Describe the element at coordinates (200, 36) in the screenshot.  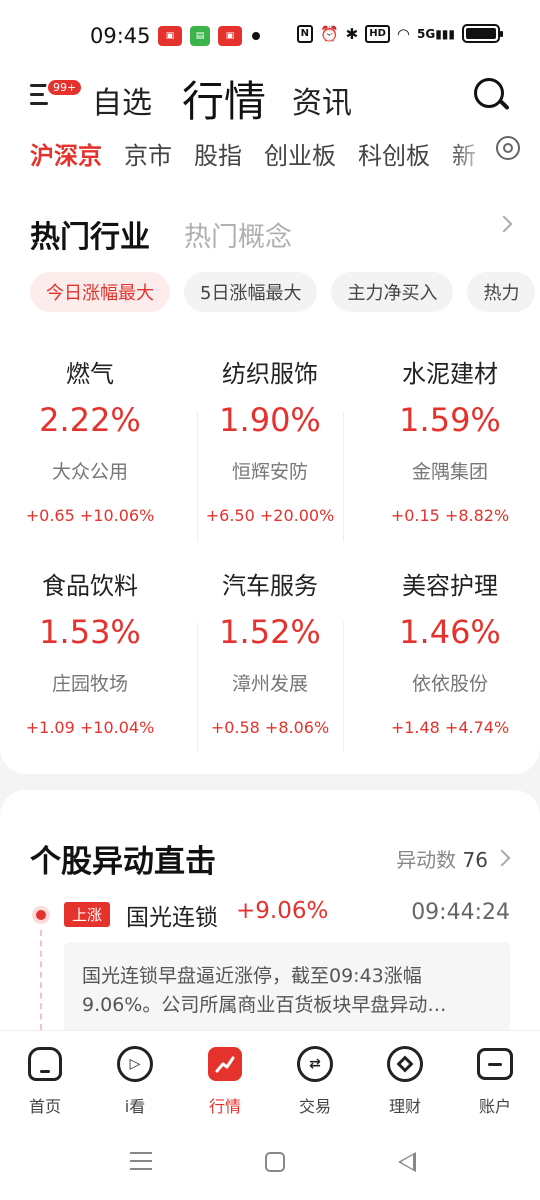
I see `message-notification-icon: ▤` at that location.